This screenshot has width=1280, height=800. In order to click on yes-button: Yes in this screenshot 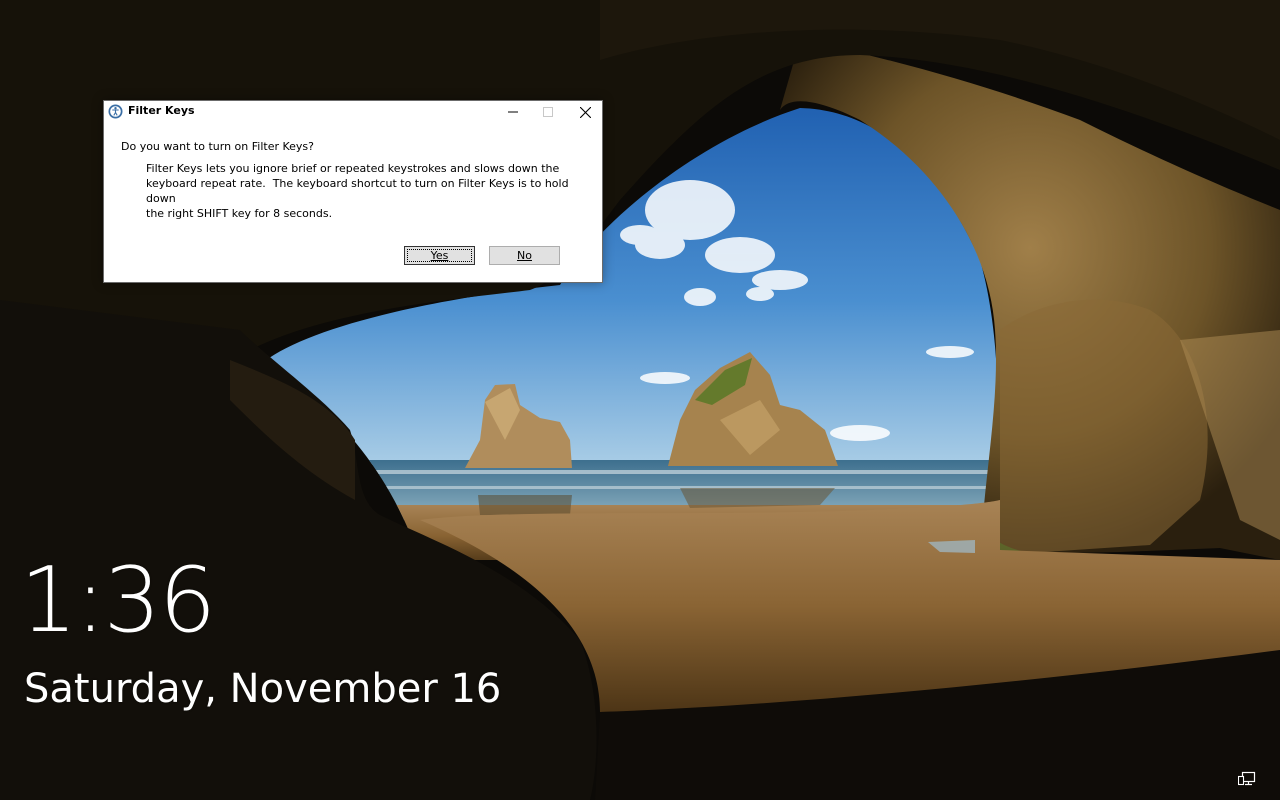, I will do `click(439, 255)`.